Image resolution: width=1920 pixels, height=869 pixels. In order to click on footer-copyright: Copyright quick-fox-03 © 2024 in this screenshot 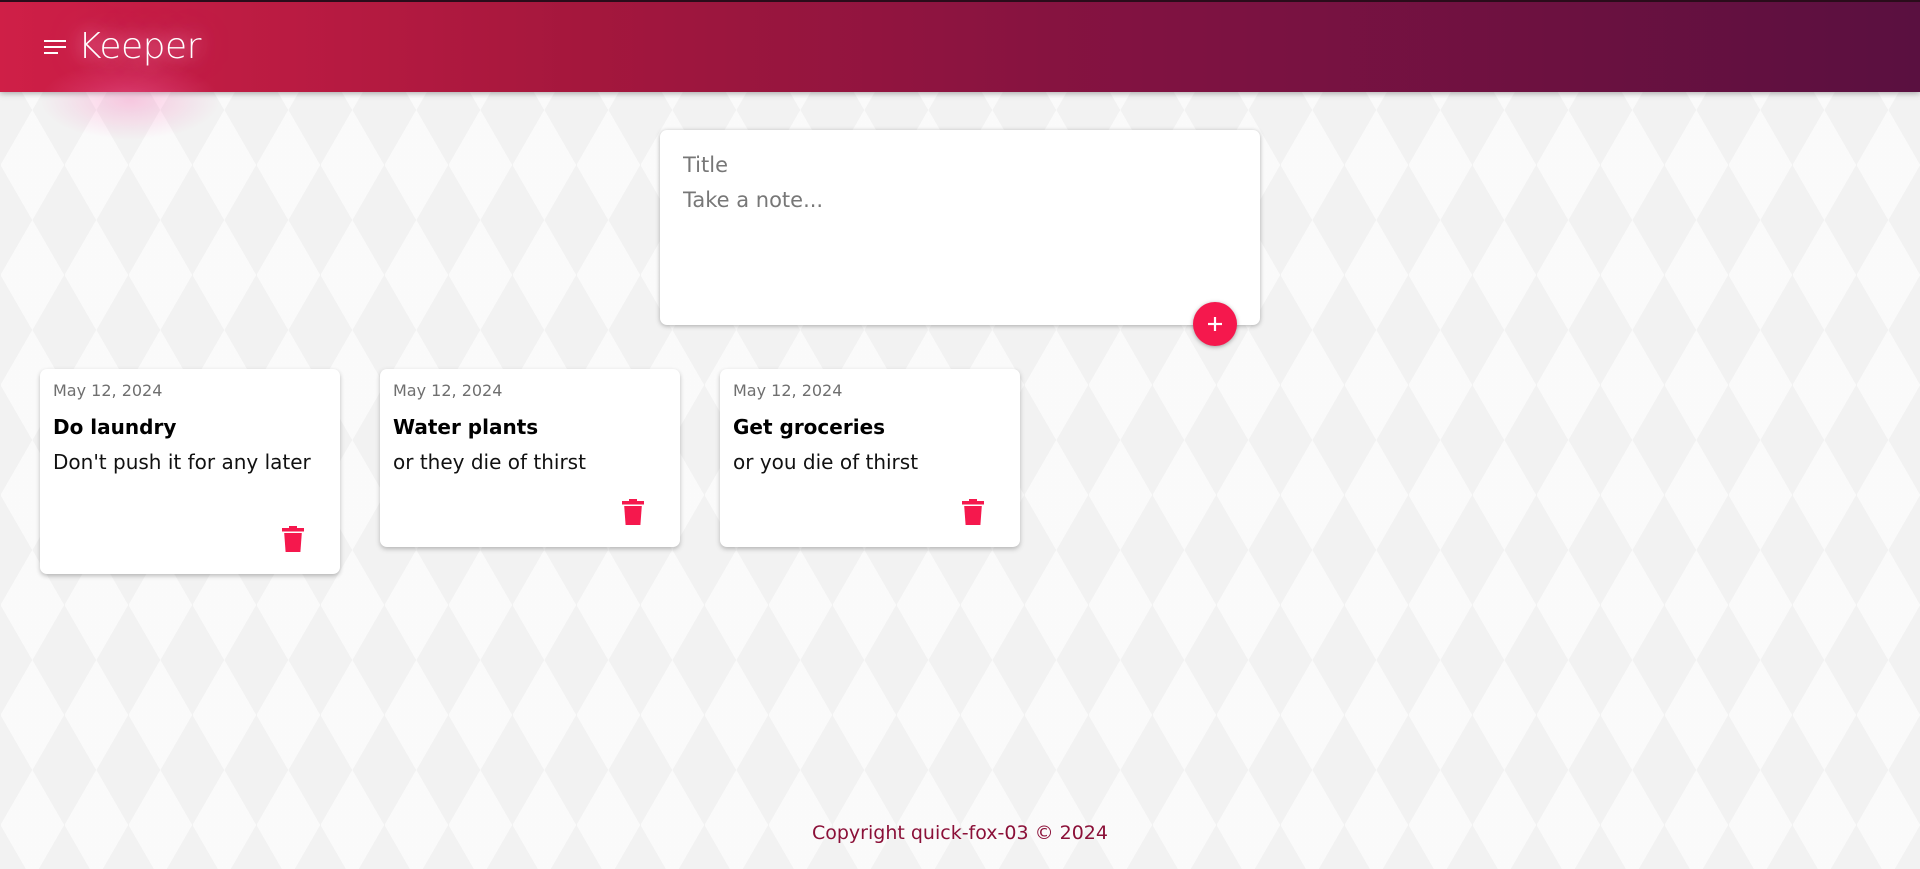, I will do `click(959, 833)`.